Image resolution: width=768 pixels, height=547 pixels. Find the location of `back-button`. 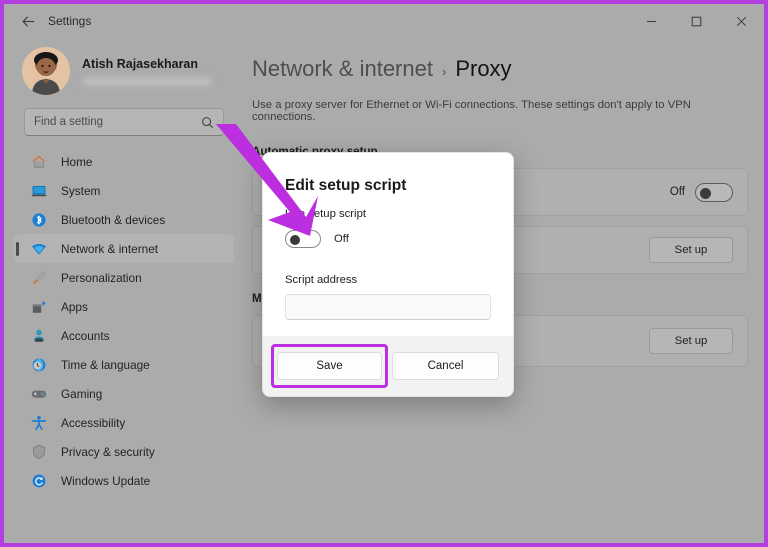

back-button is located at coordinates (28, 21).